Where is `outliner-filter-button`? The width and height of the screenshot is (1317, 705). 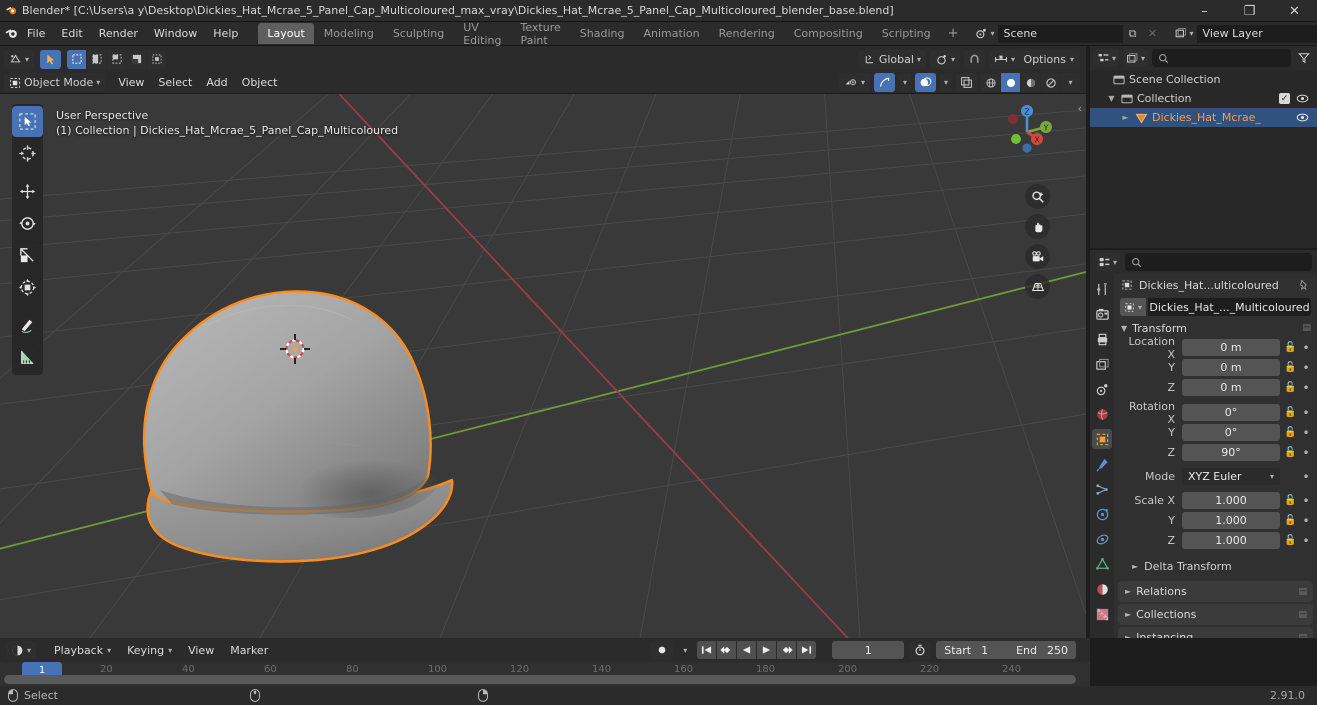 outliner-filter-button is located at coordinates (1304, 58).